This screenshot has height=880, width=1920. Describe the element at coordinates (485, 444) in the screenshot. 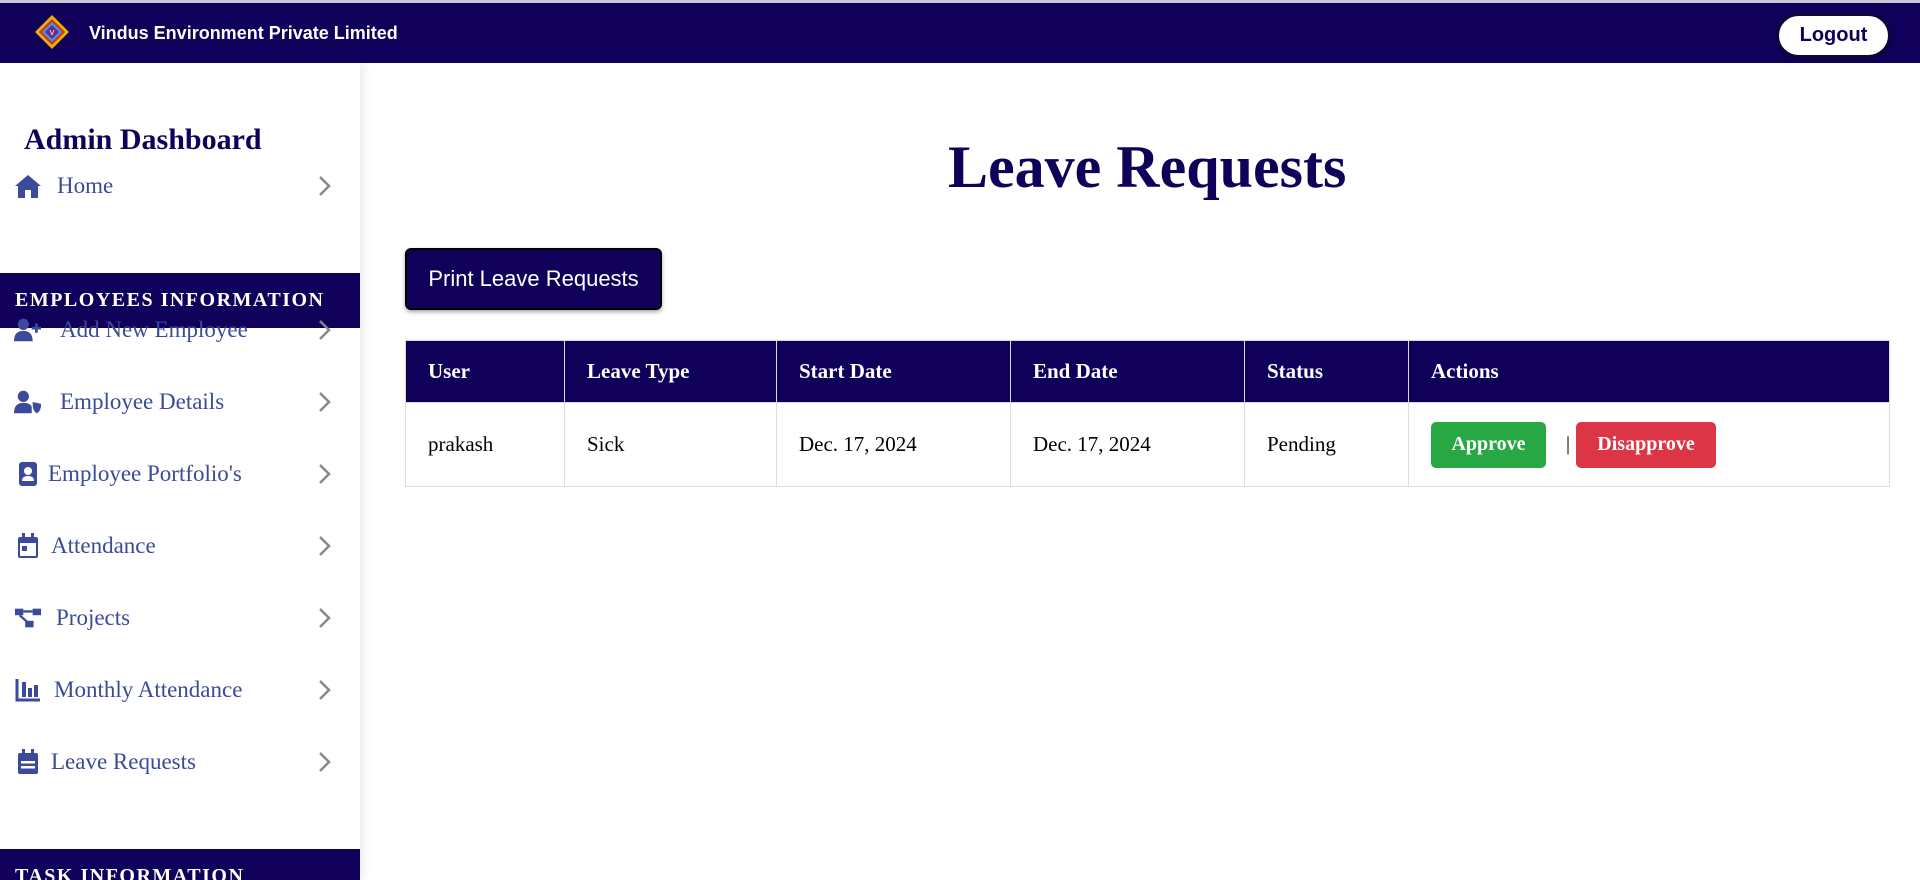

I see `cell-user: prakash` at that location.